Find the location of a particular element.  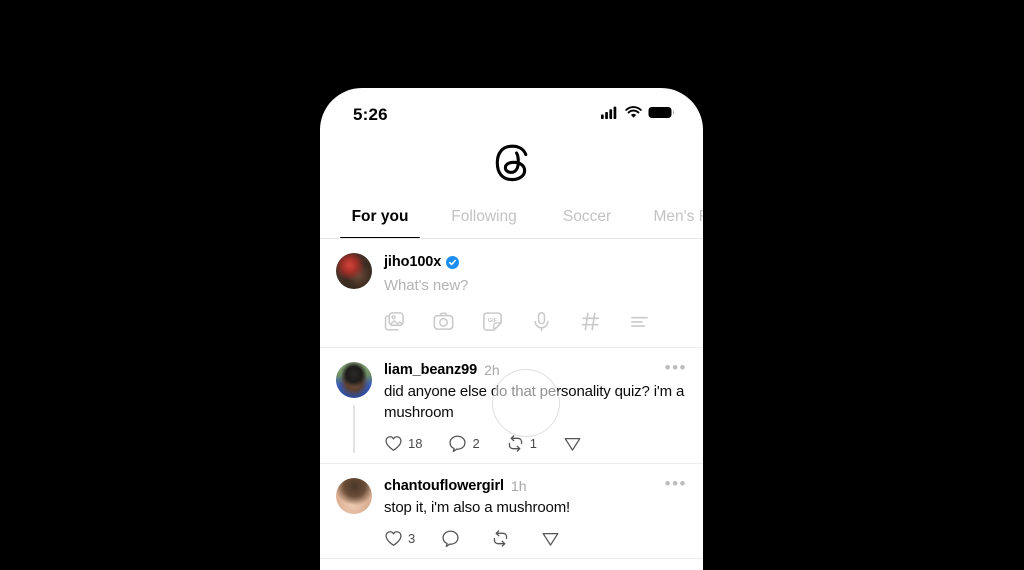

composer-placeholder: What's new? is located at coordinates (535, 285).